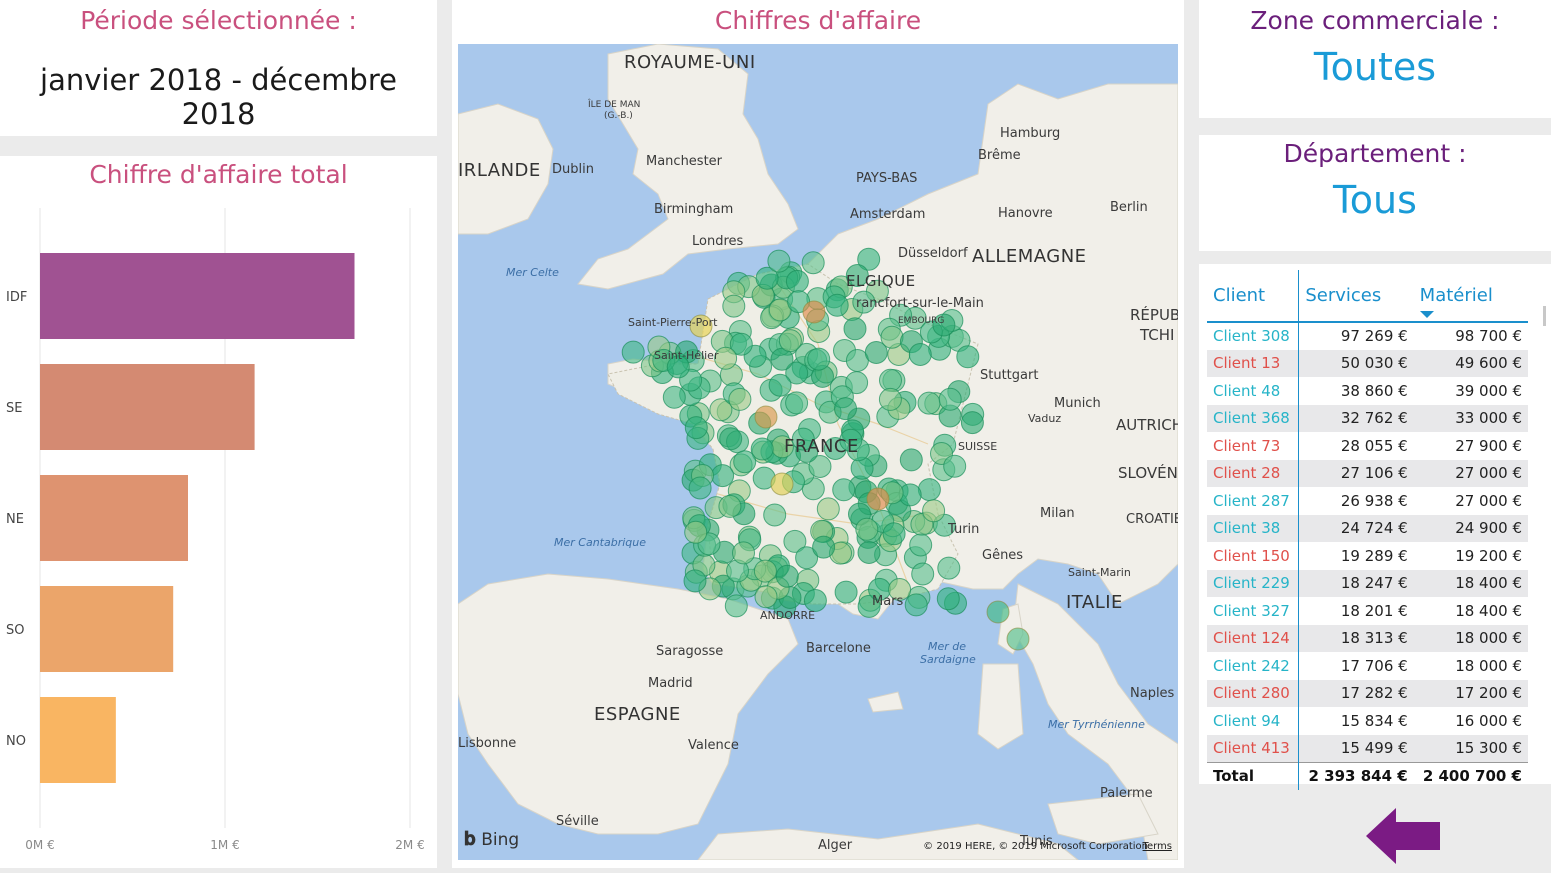 The image size is (1551, 873). I want to click on map-label-birmingham: Birmingham, so click(694, 209).